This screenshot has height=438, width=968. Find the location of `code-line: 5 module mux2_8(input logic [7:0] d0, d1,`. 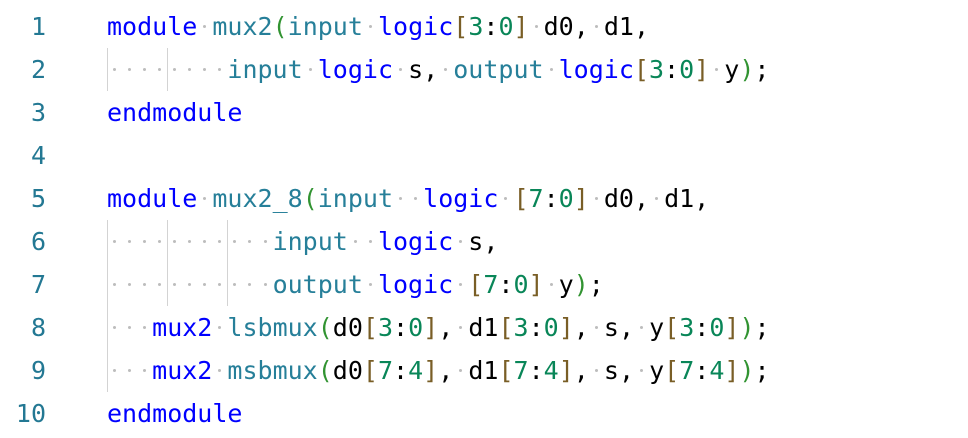

code-line: 5 module mux2_8(input logic [7:0] d0, d1, is located at coordinates (484, 198).